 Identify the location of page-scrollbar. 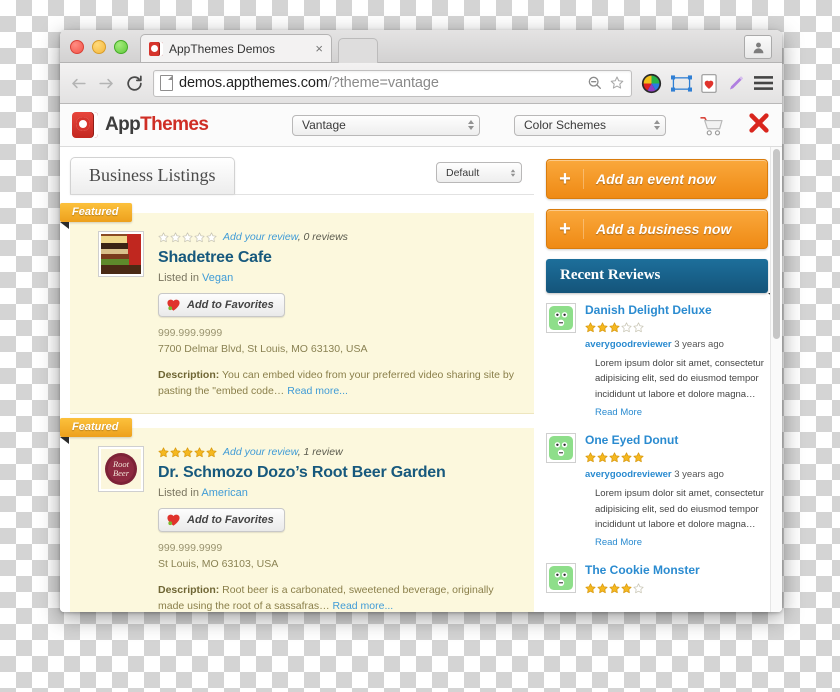
(776, 379).